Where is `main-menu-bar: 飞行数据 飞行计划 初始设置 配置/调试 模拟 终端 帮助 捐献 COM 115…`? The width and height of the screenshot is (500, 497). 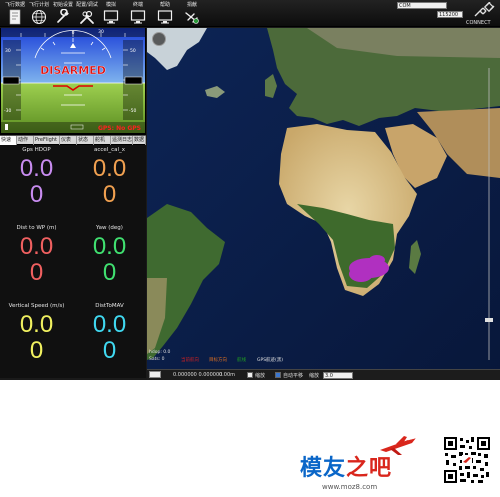
main-menu-bar: 飞行数据 飞行计划 初始设置 配置/调试 模拟 终端 帮助 捐献 COM 115… is located at coordinates (250, 13).